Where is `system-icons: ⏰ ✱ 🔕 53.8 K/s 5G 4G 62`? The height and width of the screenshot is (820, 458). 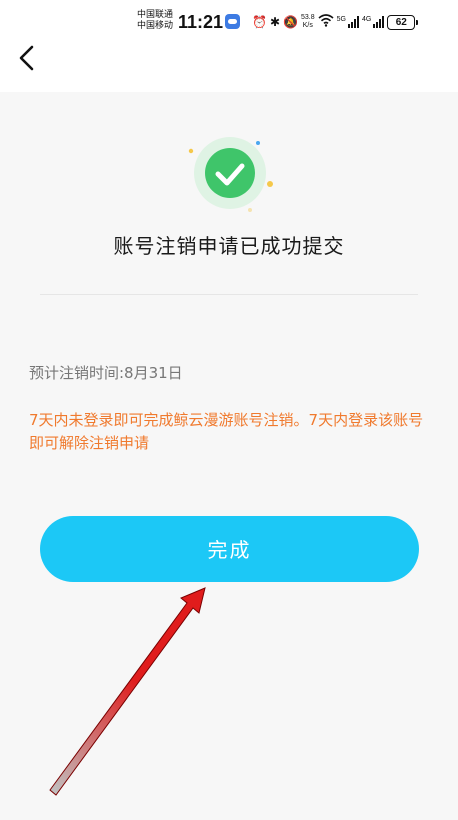 system-icons: ⏰ ✱ 🔕 53.8 K/s 5G 4G 62 is located at coordinates (335, 22).